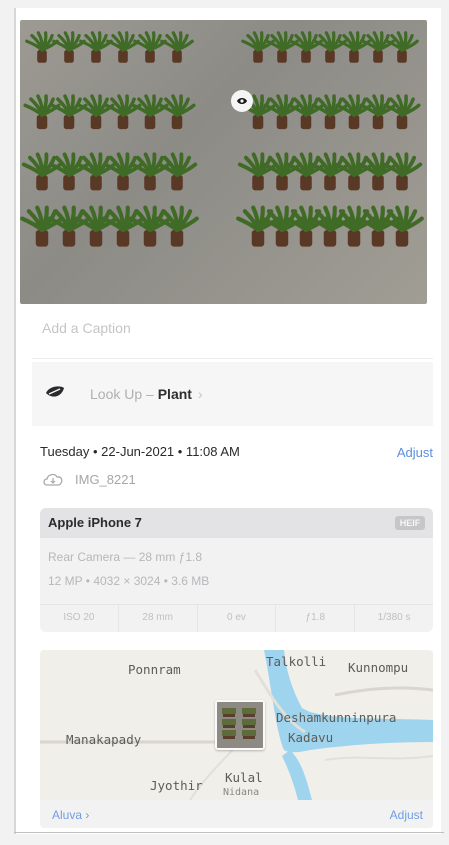  I want to click on format-badge: HEIF, so click(410, 523).